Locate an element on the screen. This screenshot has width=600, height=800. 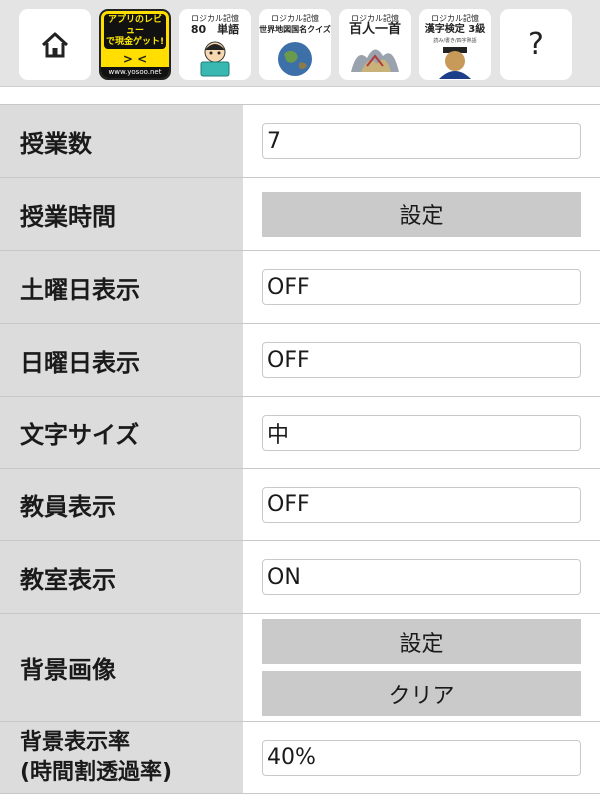
review-app-banner: アプリのレビュー で現金ゲット! is located at coordinates (135, 31).